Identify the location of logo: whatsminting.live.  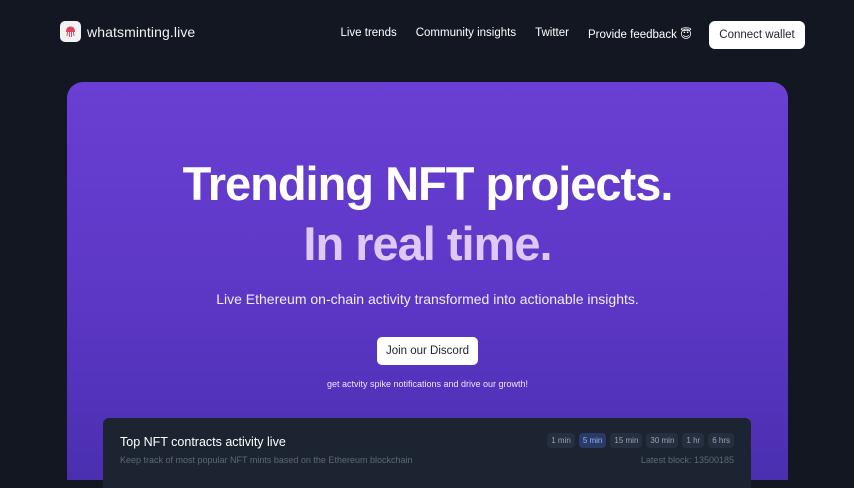
(127, 31).